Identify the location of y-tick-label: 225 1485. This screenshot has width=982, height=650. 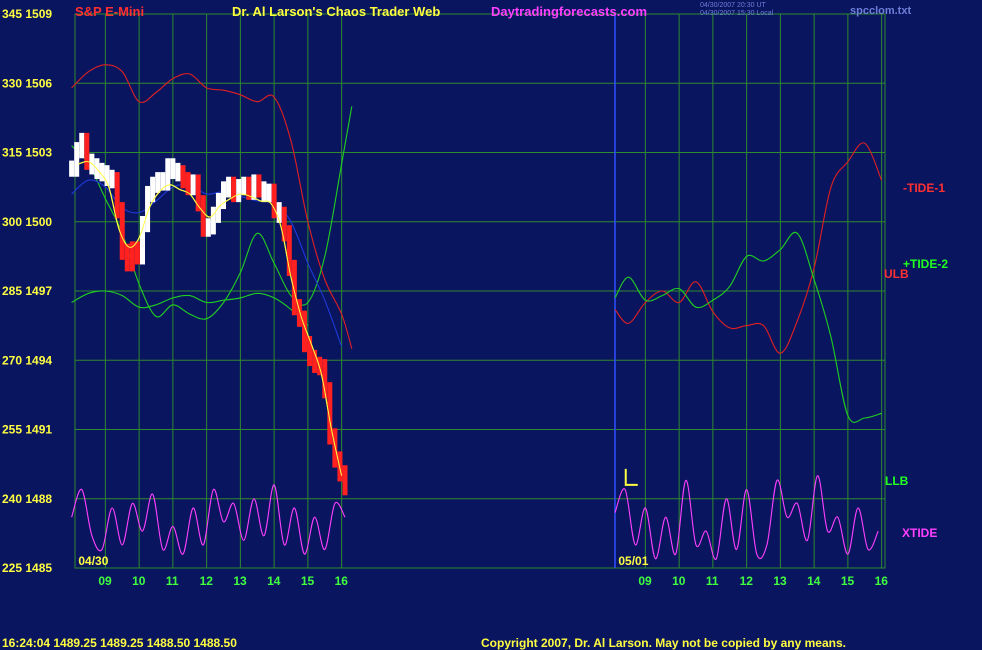
(27, 568).